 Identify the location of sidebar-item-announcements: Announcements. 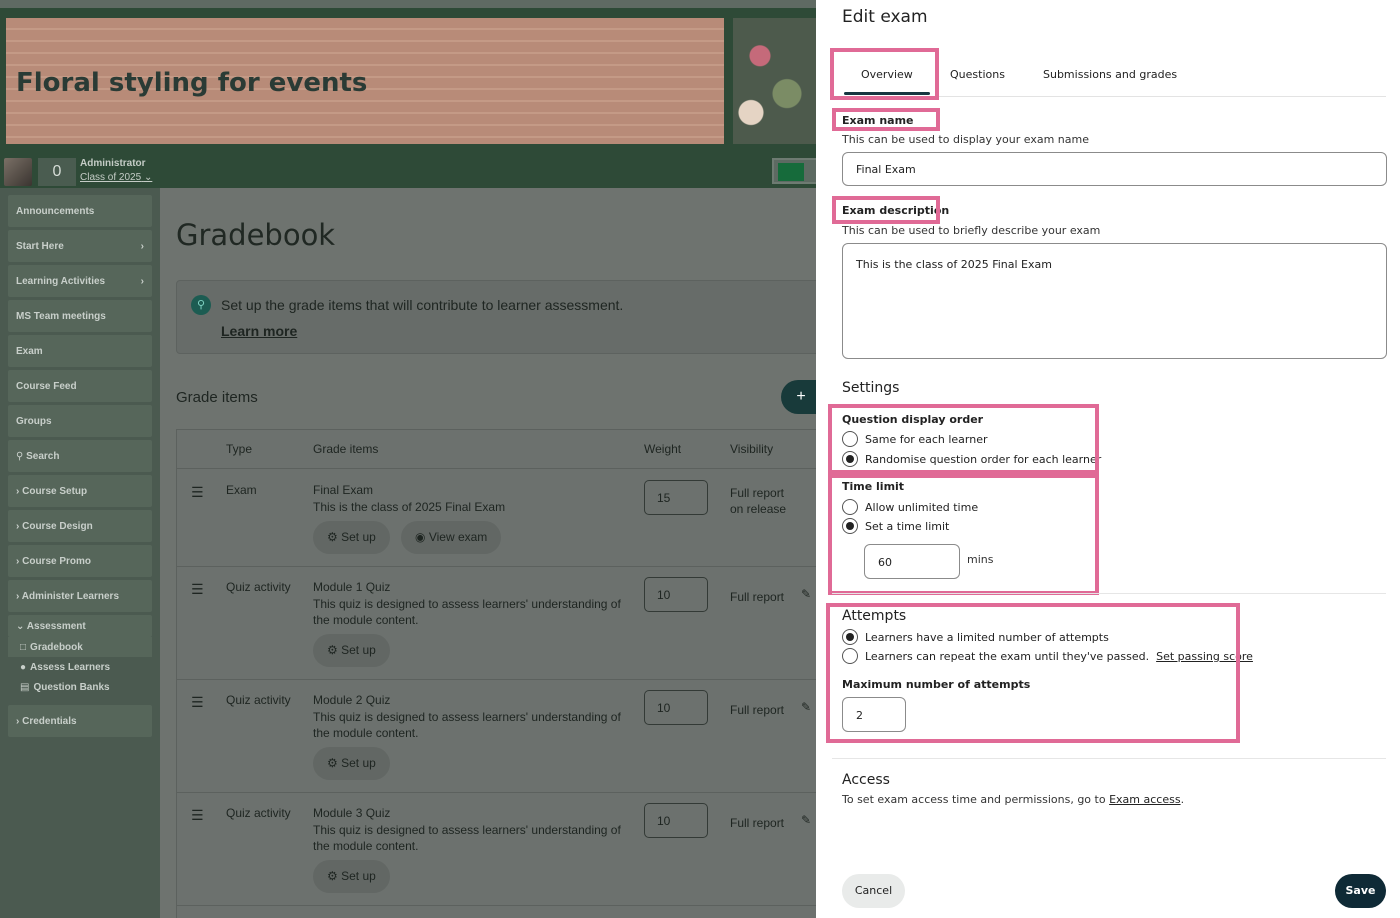
(80, 211).